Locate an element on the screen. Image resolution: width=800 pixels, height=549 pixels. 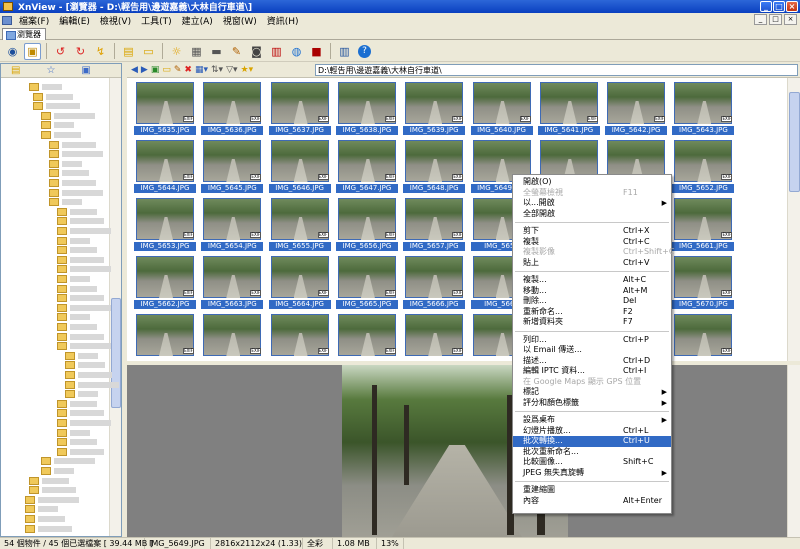
context-menu-item: 設爲桌布 ▶ is located at coordinates (592, 420).